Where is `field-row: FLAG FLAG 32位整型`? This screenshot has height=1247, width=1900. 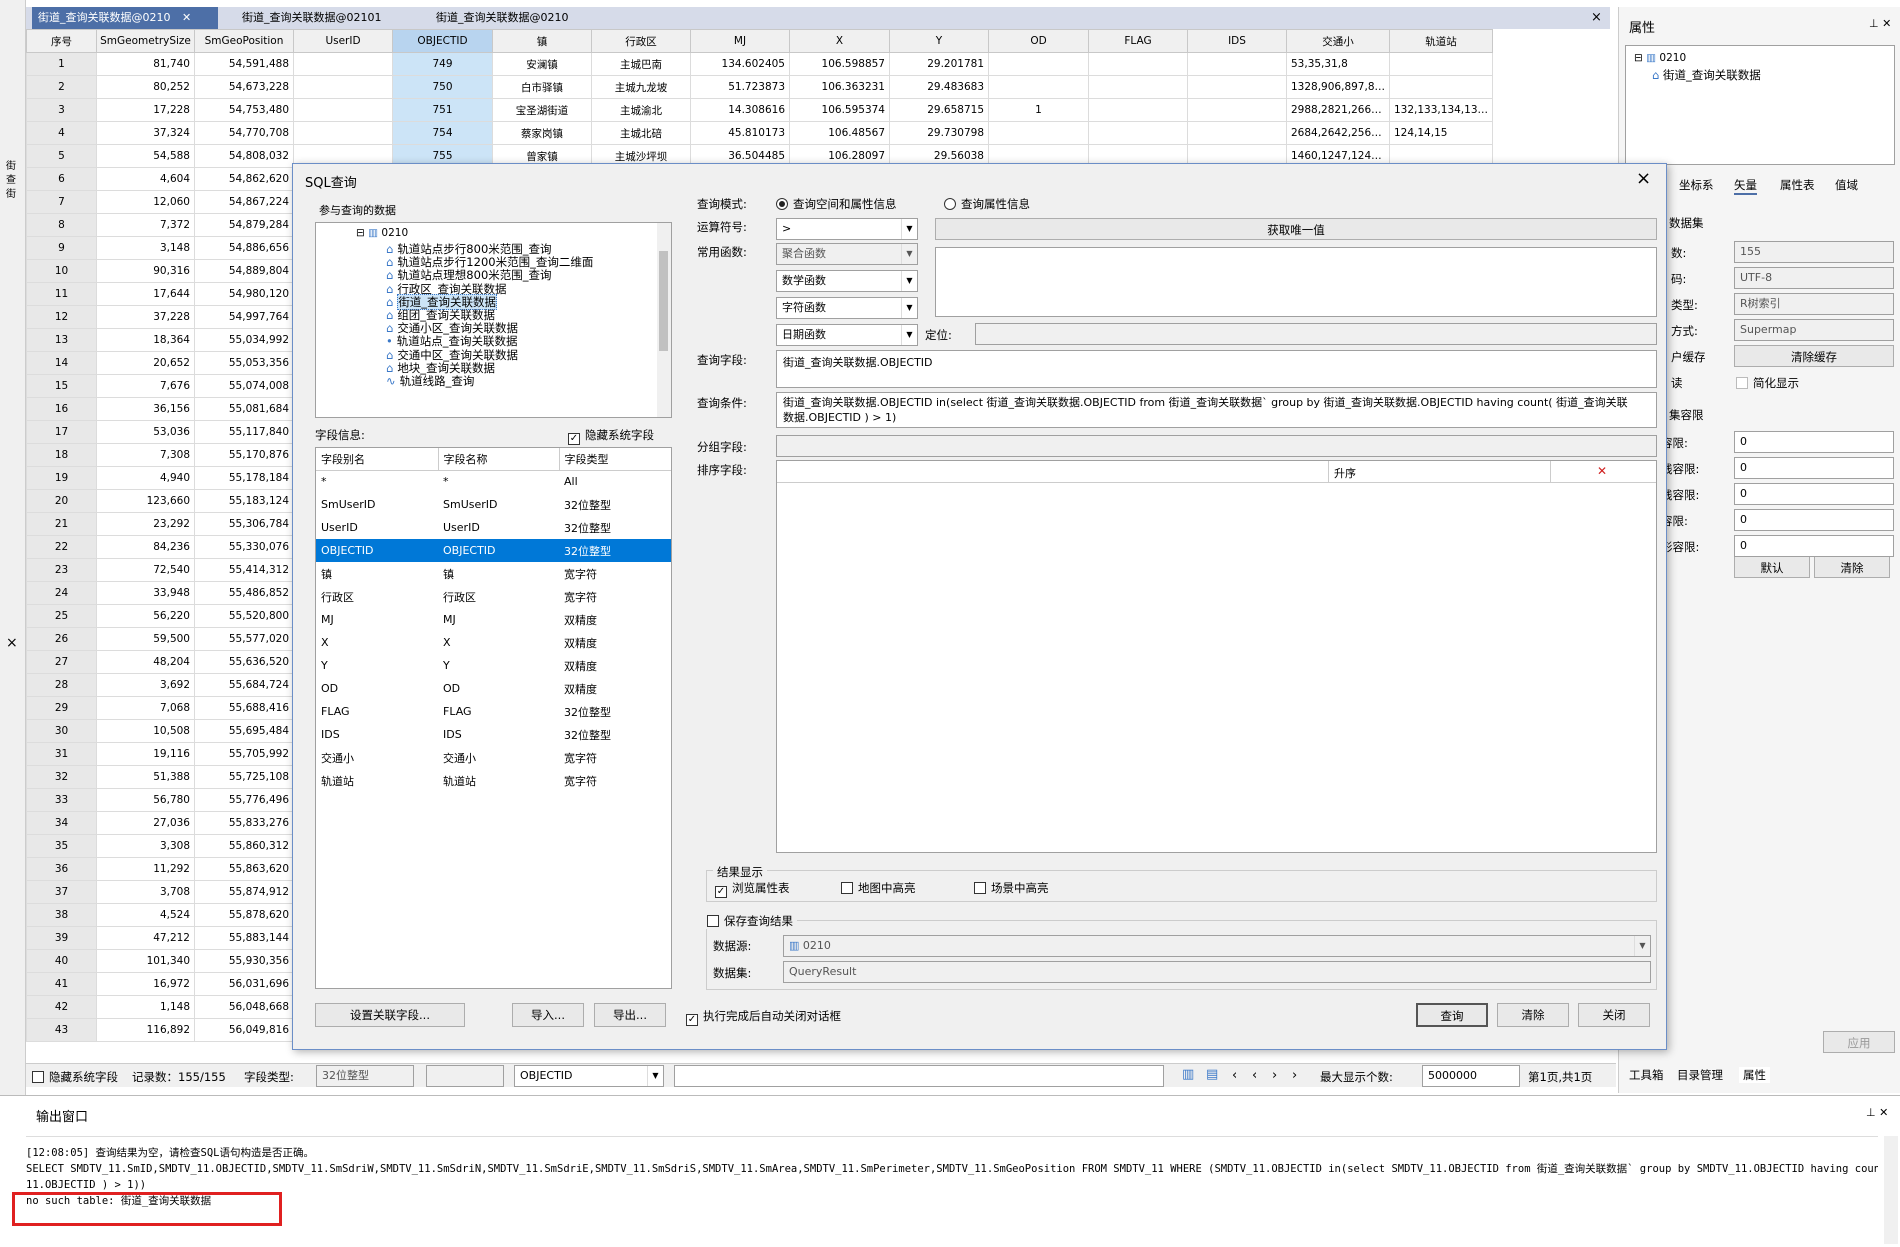 field-row: FLAG FLAG 32位整型 is located at coordinates (493, 711).